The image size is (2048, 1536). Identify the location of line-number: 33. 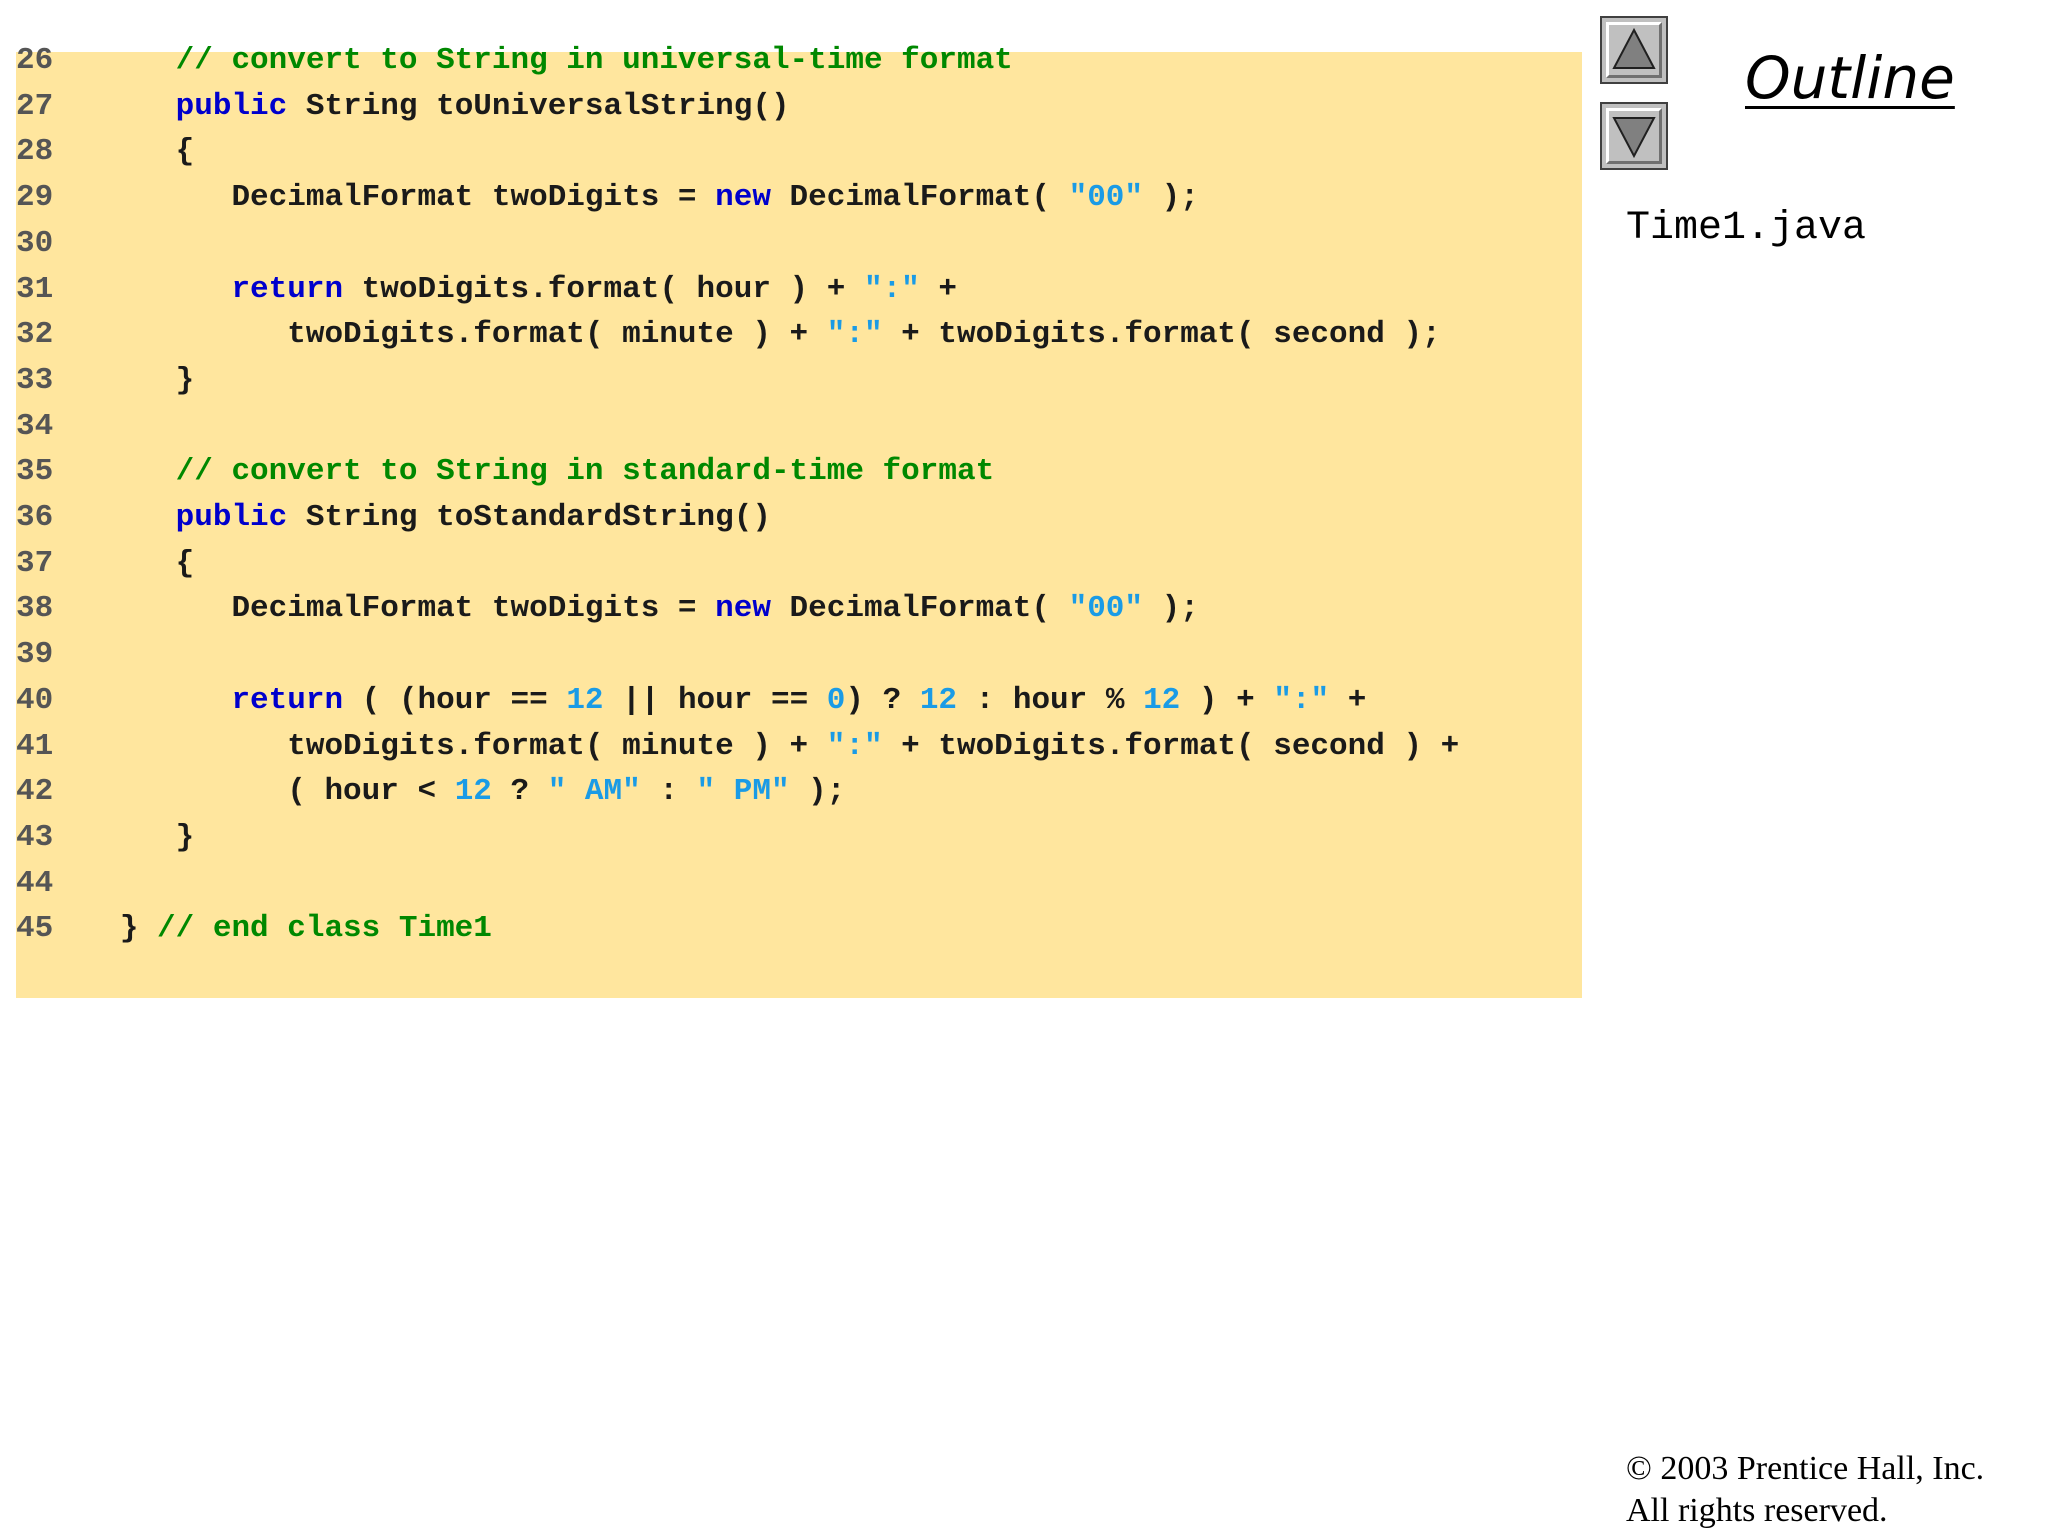
(35, 380).